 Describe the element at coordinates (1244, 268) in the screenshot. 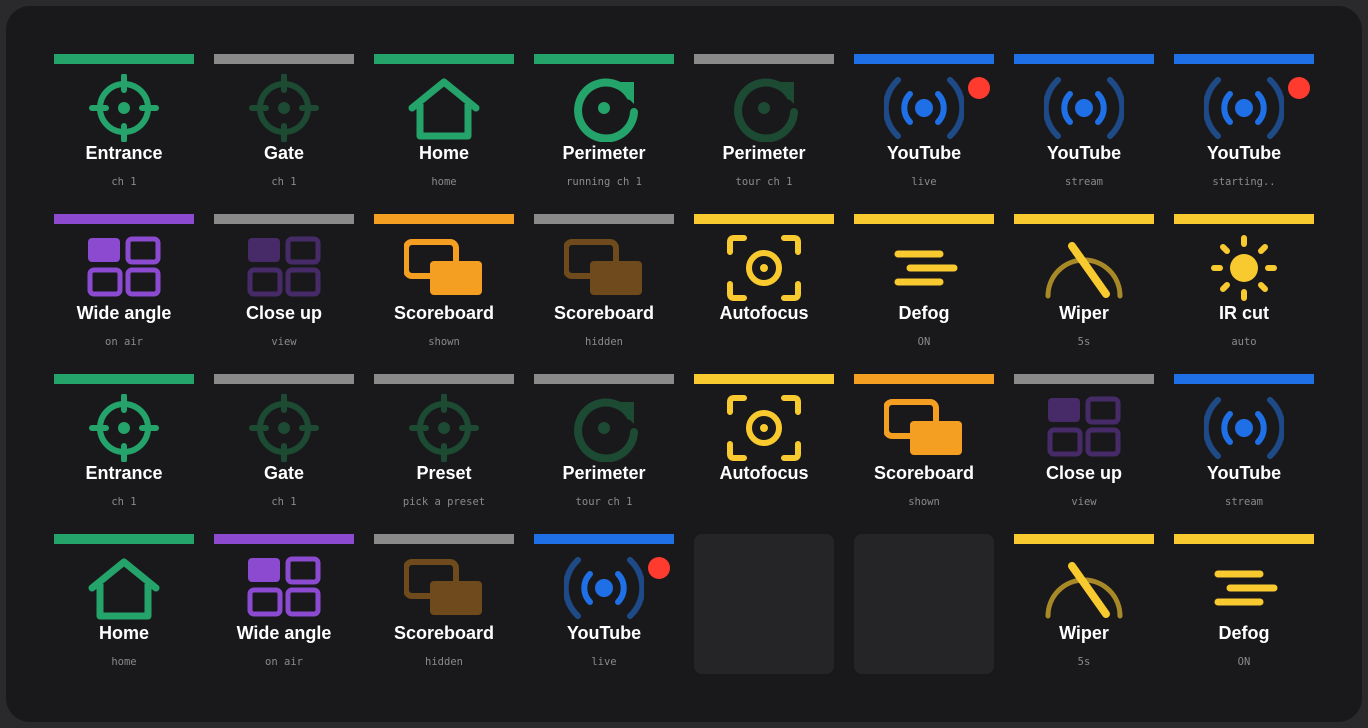

I see `sun-icon` at that location.